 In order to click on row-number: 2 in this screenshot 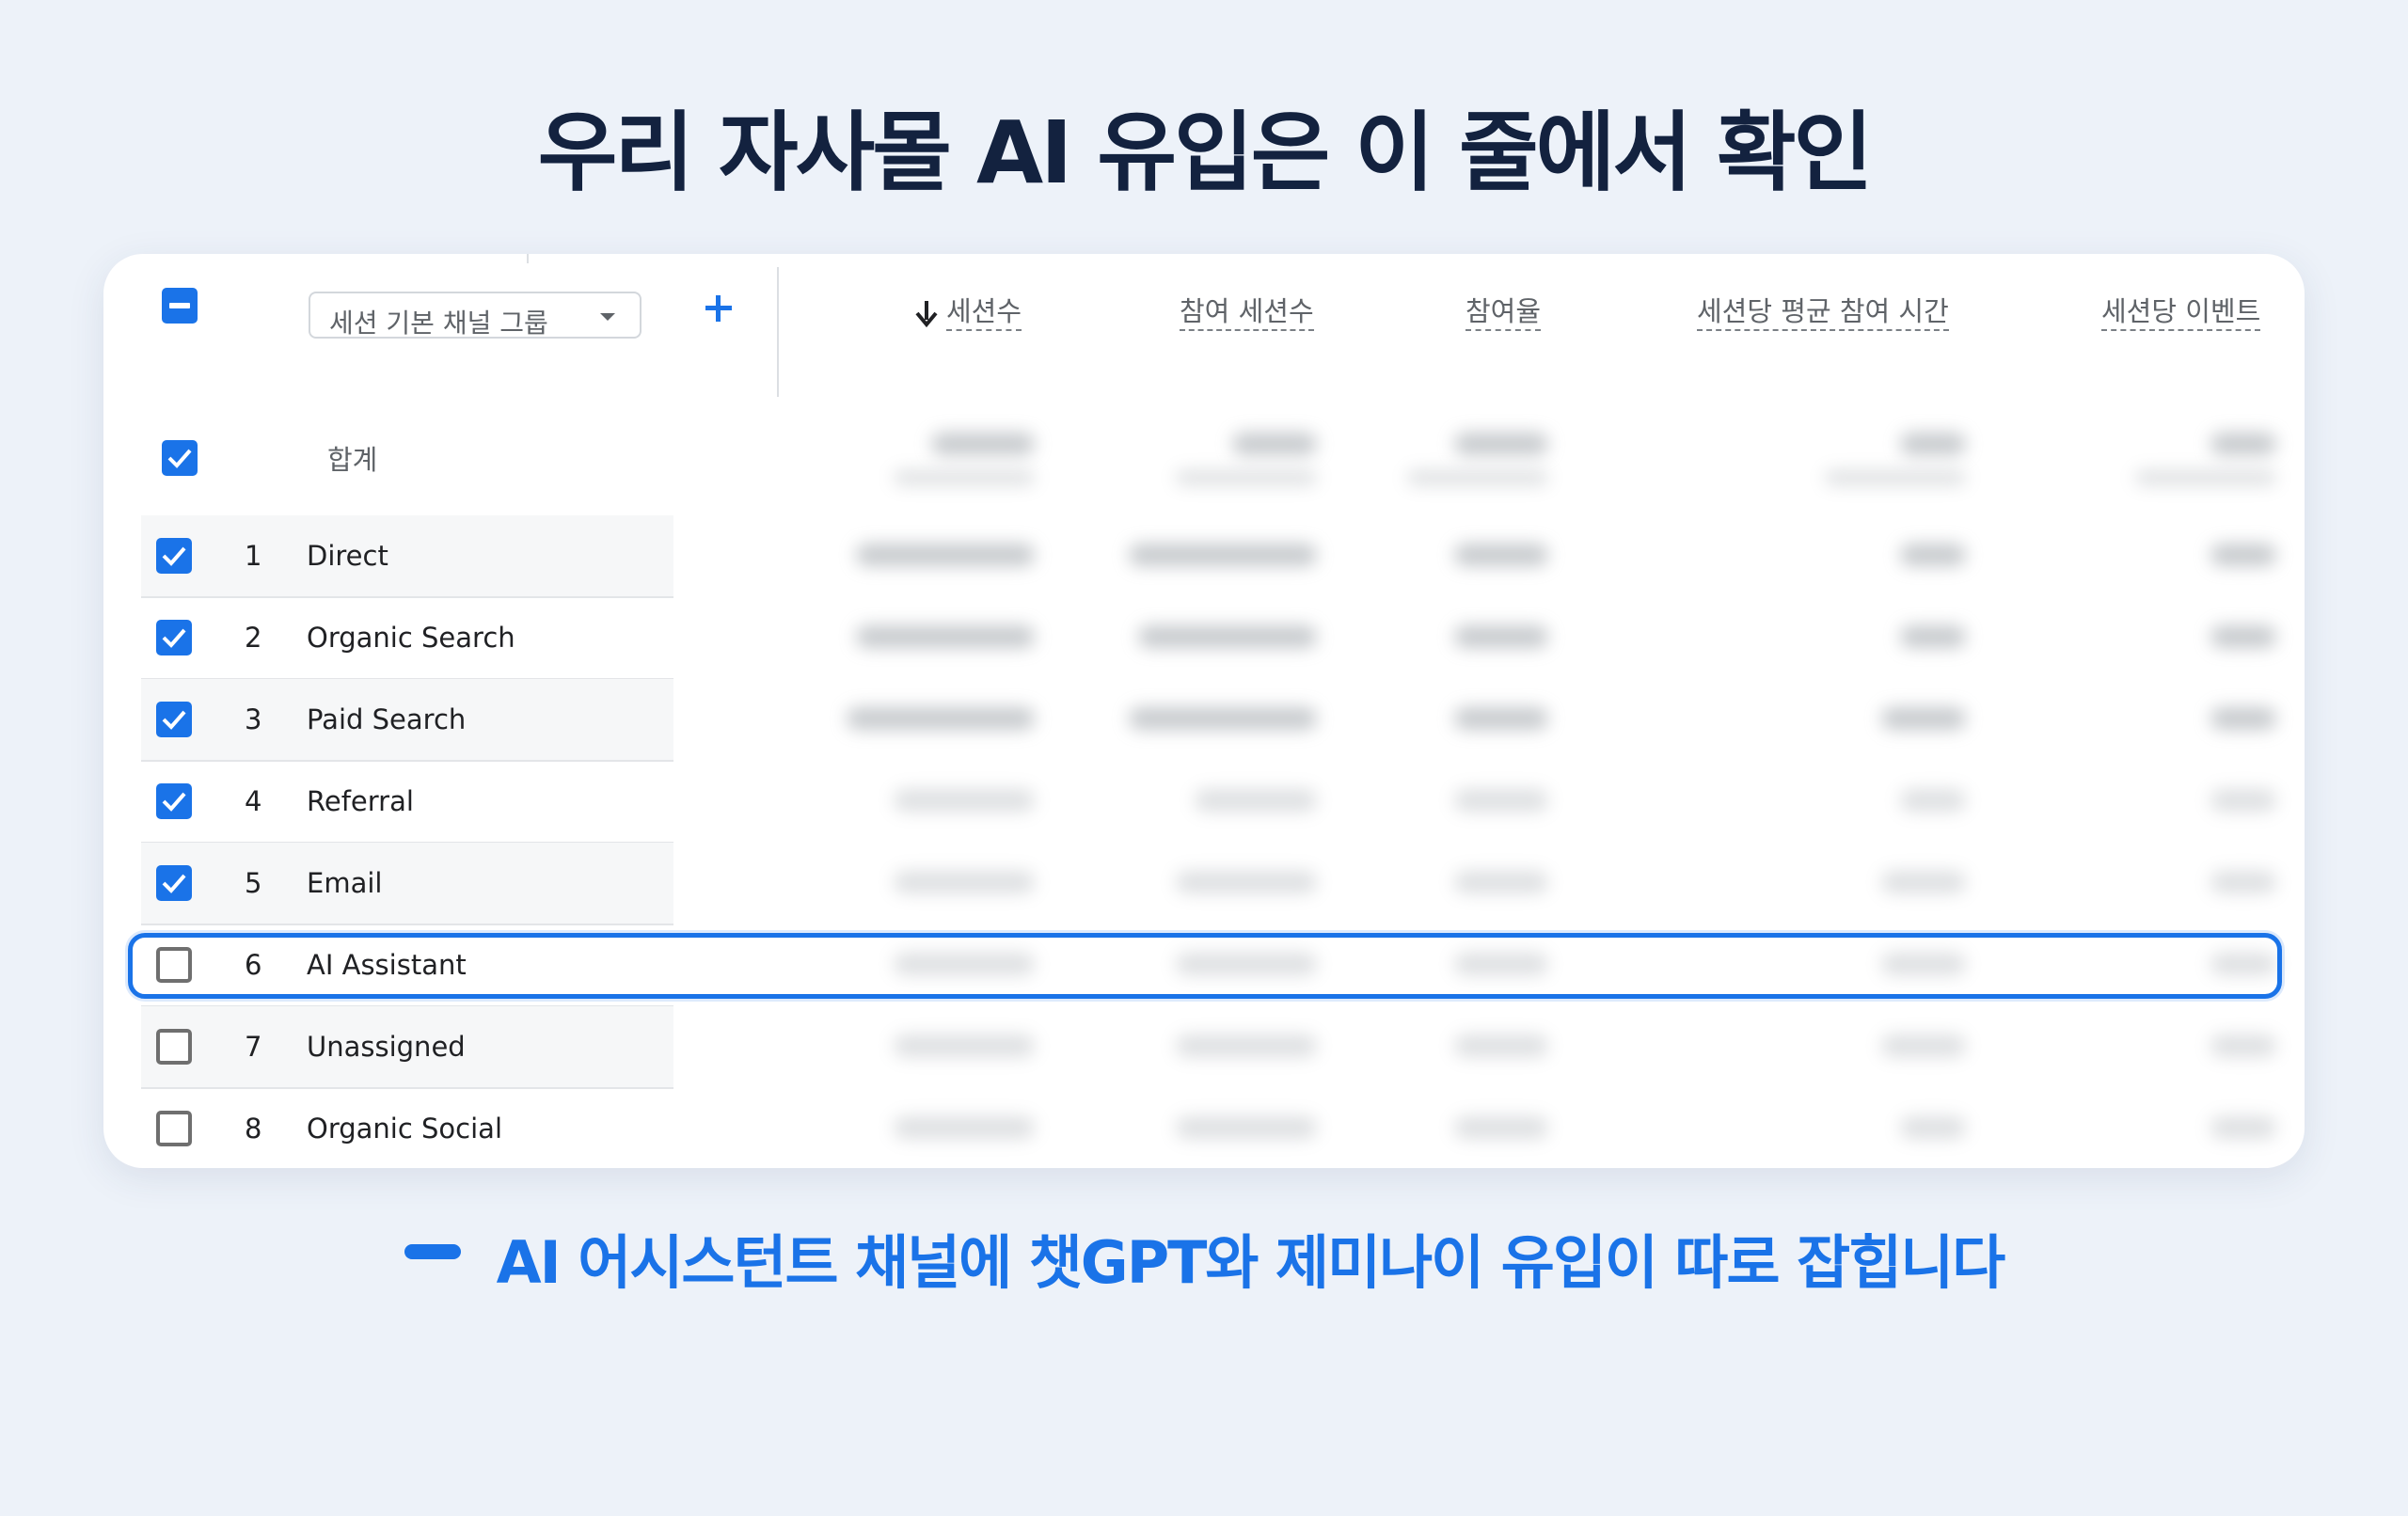, I will do `click(253, 638)`.